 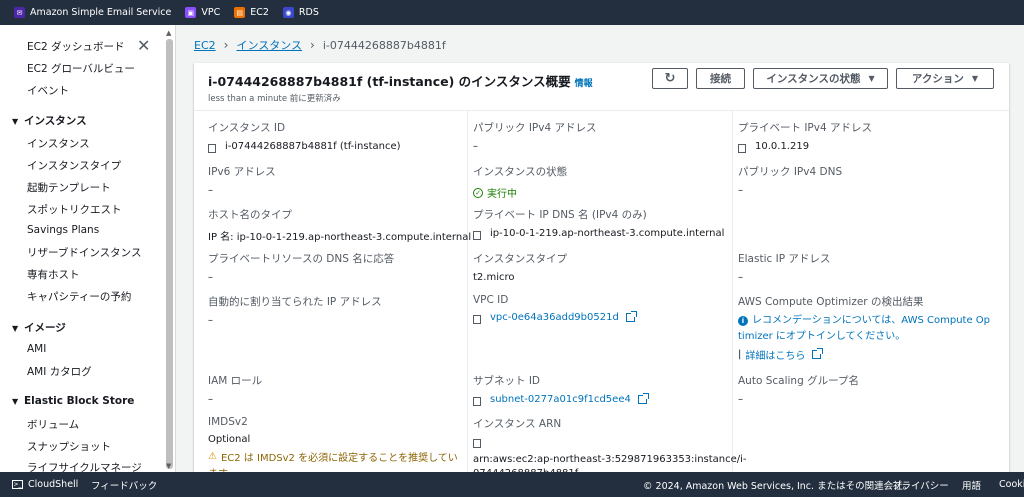 What do you see at coordinates (81, 68) in the screenshot?
I see `sidebar-item-global-view: EC2 グローバルビュー` at bounding box center [81, 68].